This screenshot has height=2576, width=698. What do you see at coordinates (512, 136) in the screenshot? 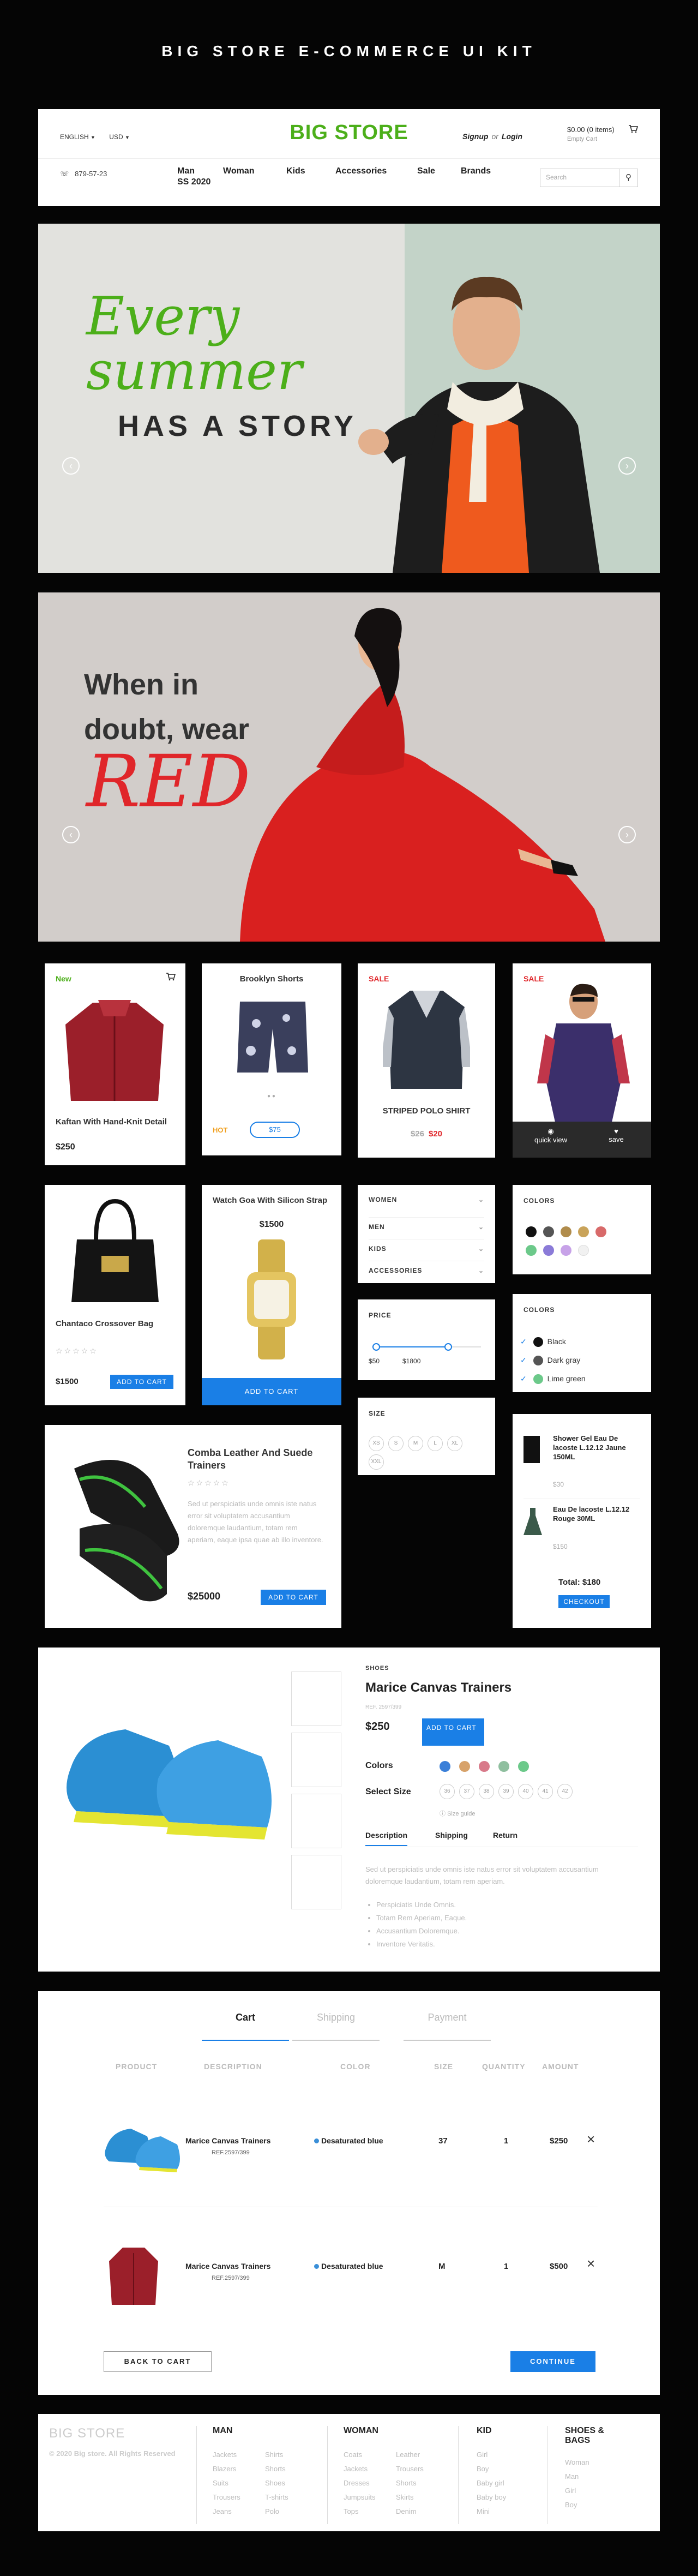
I see `login-link: Login` at bounding box center [512, 136].